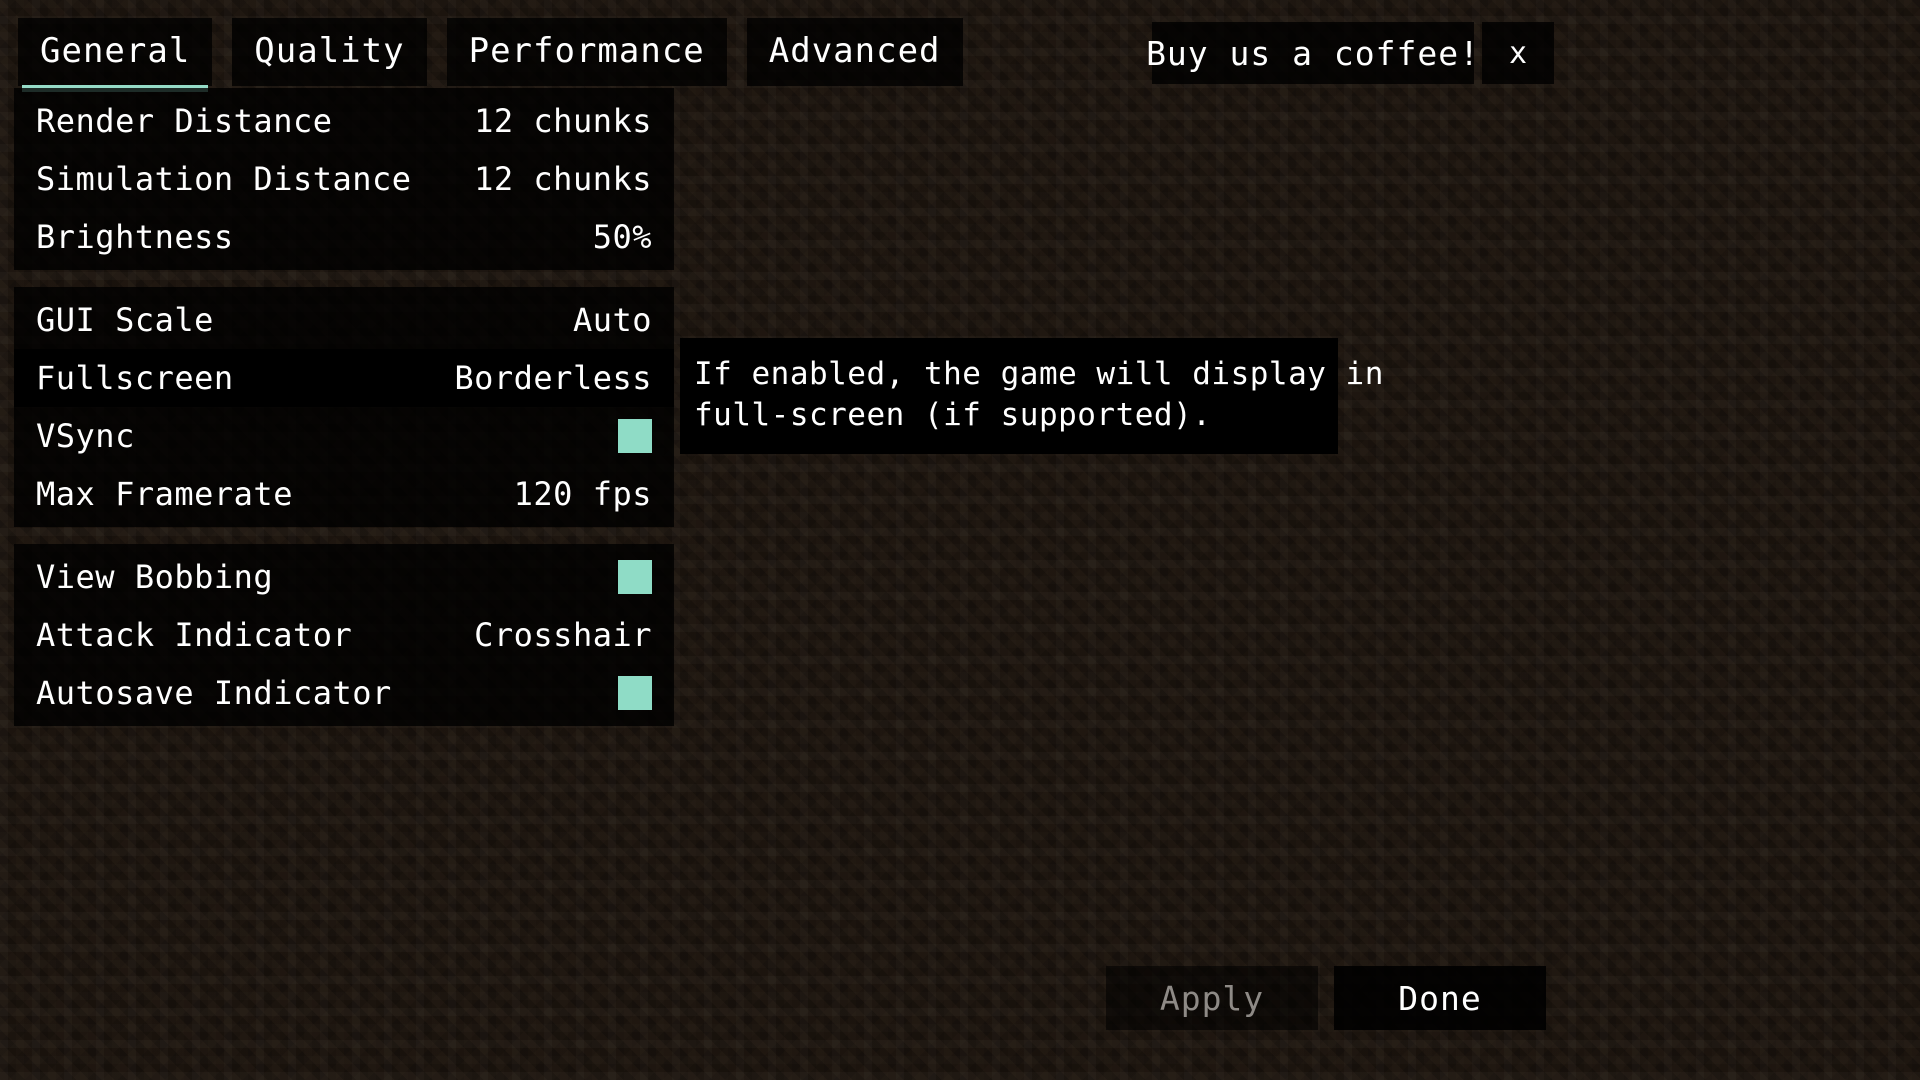  I want to click on setting-row-simulation-distance: Simulation Distance 12 chunks, so click(344, 179).